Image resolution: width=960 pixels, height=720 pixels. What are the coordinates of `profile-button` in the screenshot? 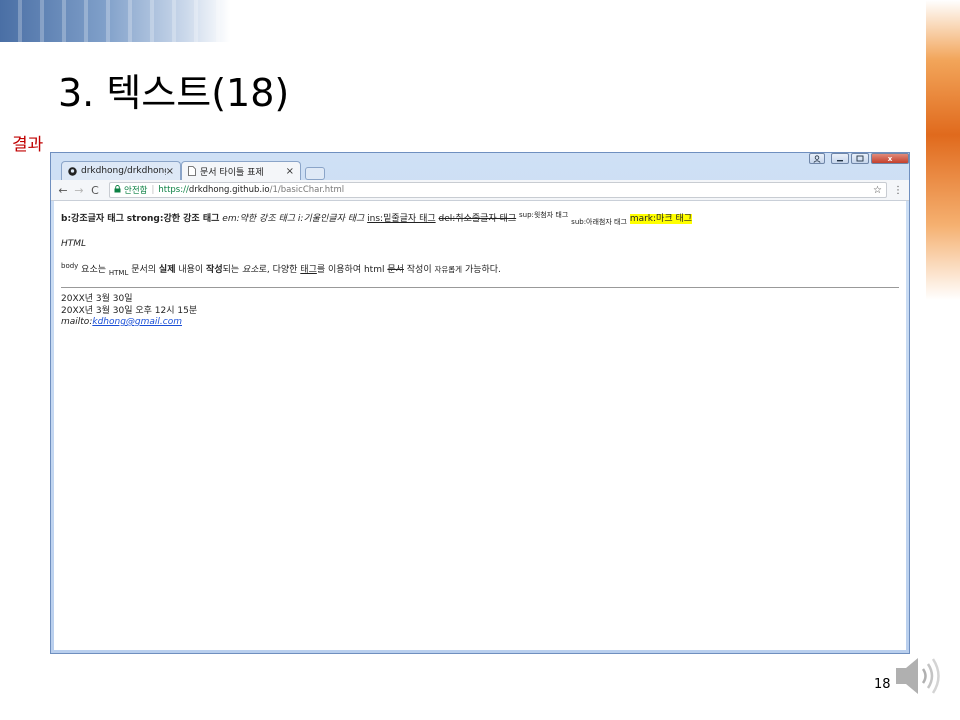 It's located at (817, 158).